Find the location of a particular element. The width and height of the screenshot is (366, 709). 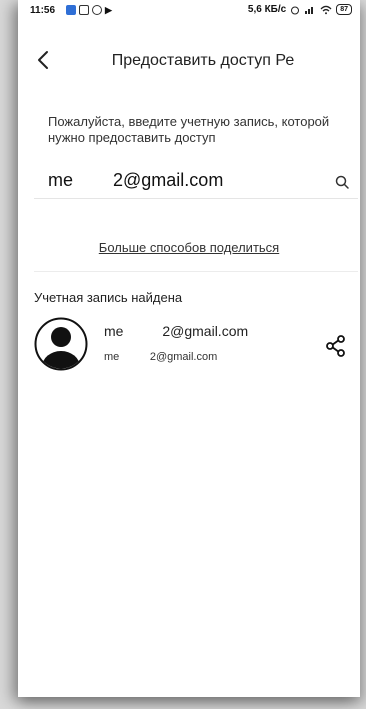

divider is located at coordinates (196, 271).